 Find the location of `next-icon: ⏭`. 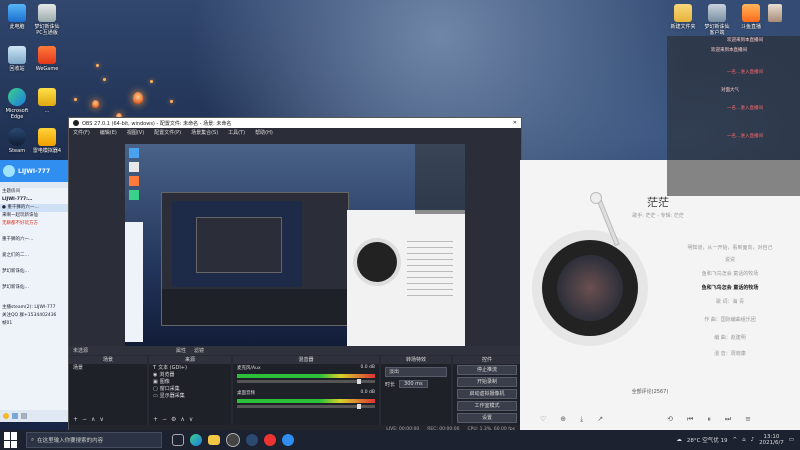

next-icon: ⏭ is located at coordinates (728, 419).